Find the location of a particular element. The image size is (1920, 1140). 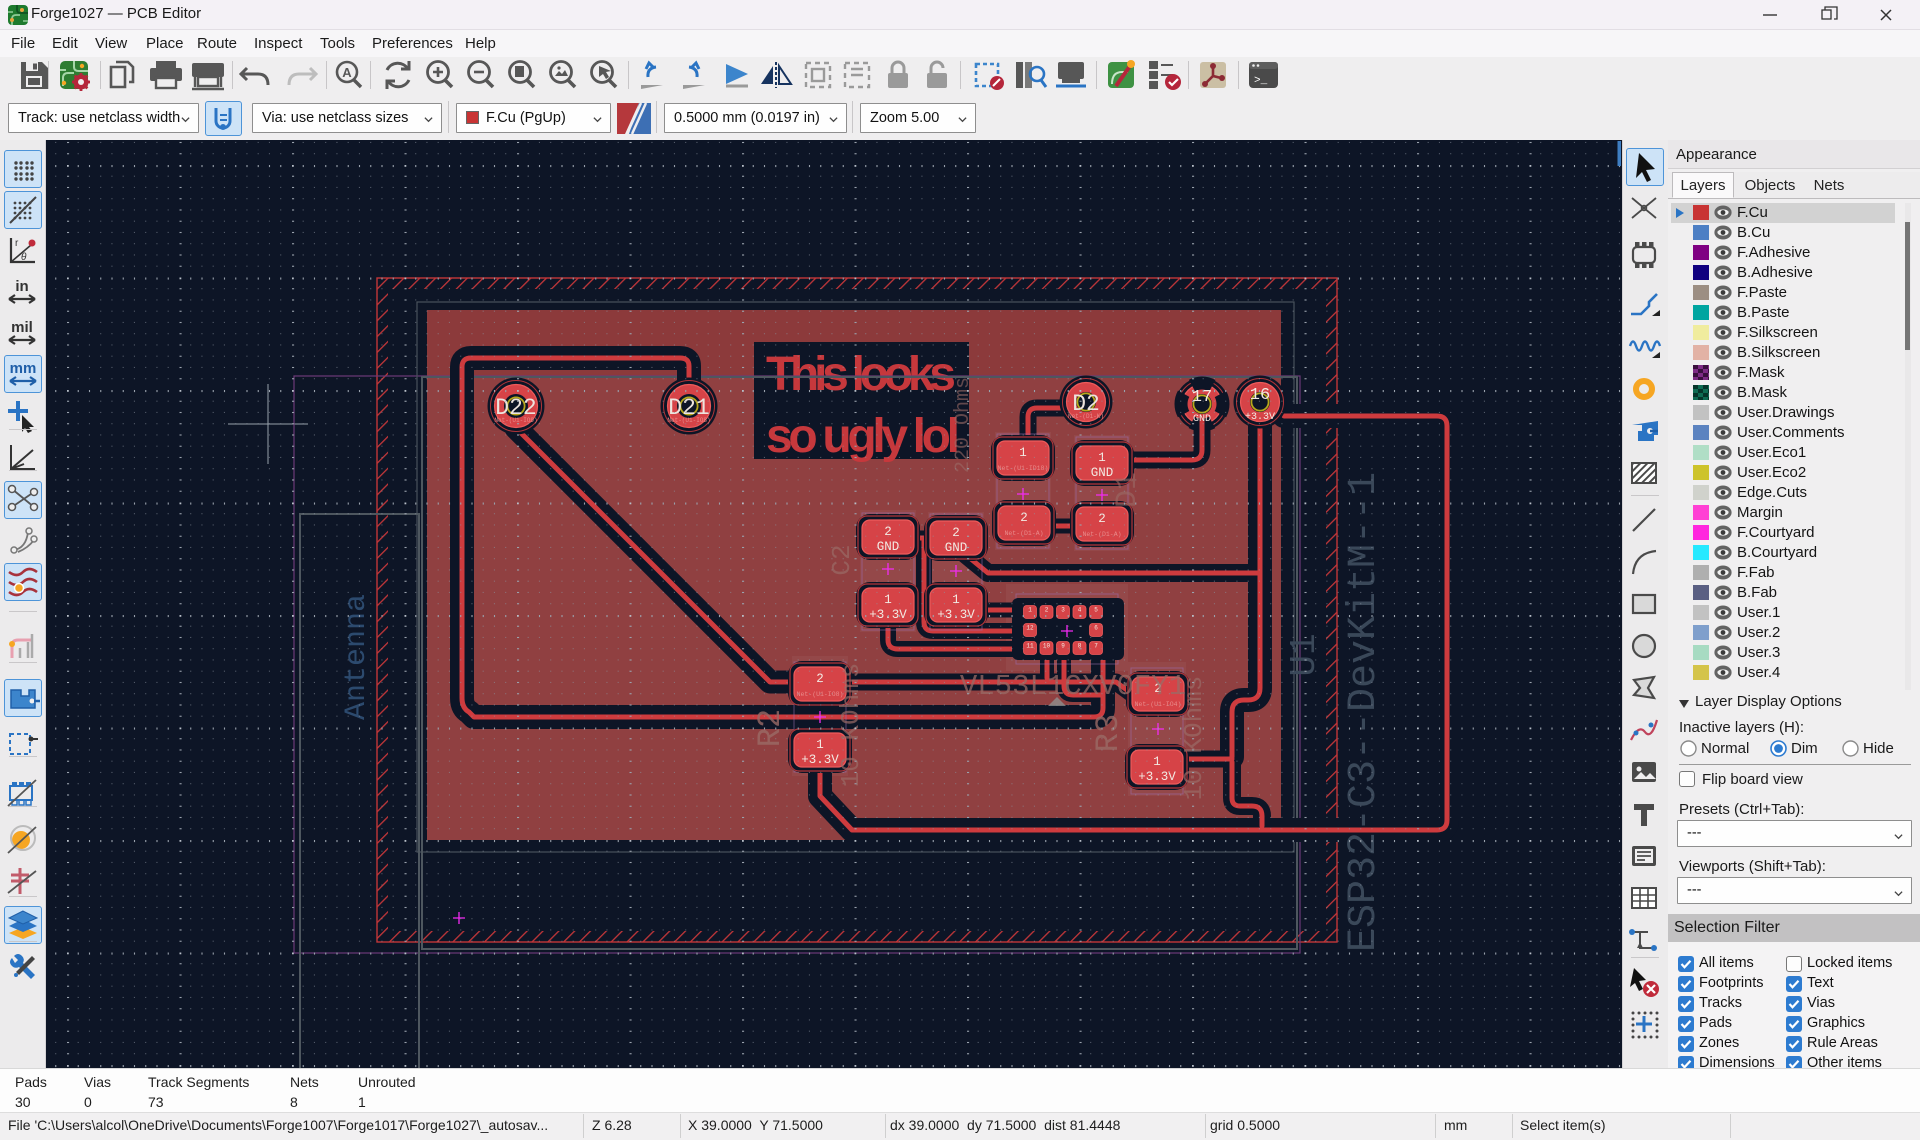

svg-text: in is located at coordinates (21, 286).